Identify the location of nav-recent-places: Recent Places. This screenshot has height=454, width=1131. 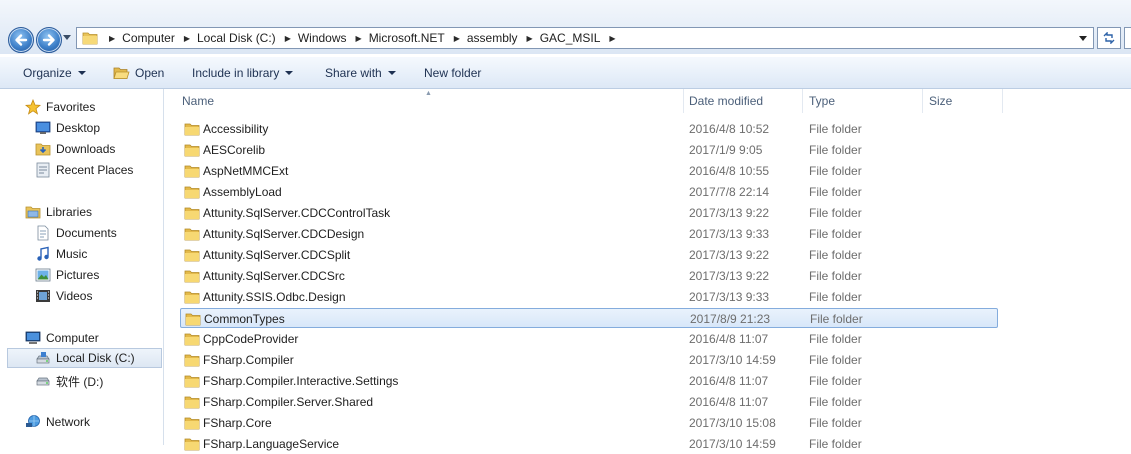
(81, 170).